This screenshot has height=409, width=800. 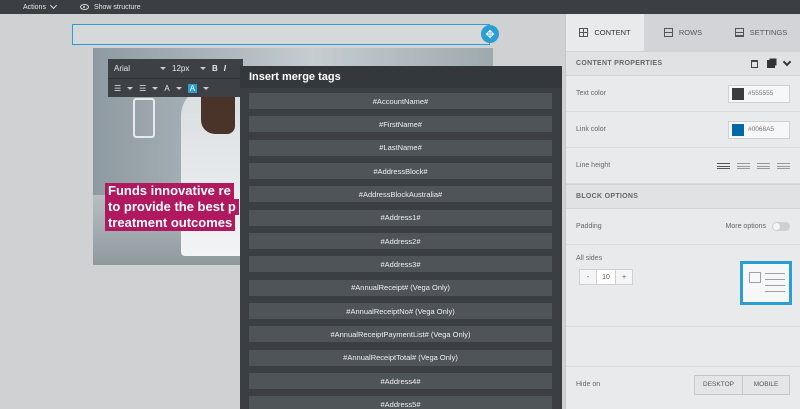 What do you see at coordinates (766, 283) in the screenshot?
I see `padding-preview-icon` at bounding box center [766, 283].